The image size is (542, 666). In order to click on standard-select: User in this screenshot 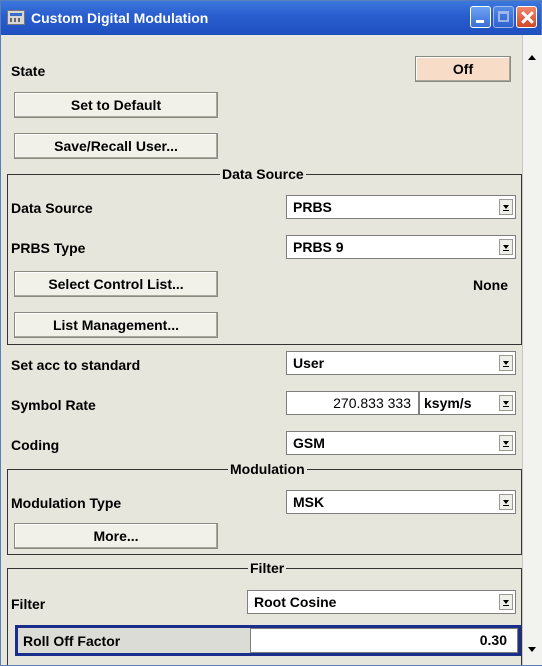, I will do `click(401, 363)`.